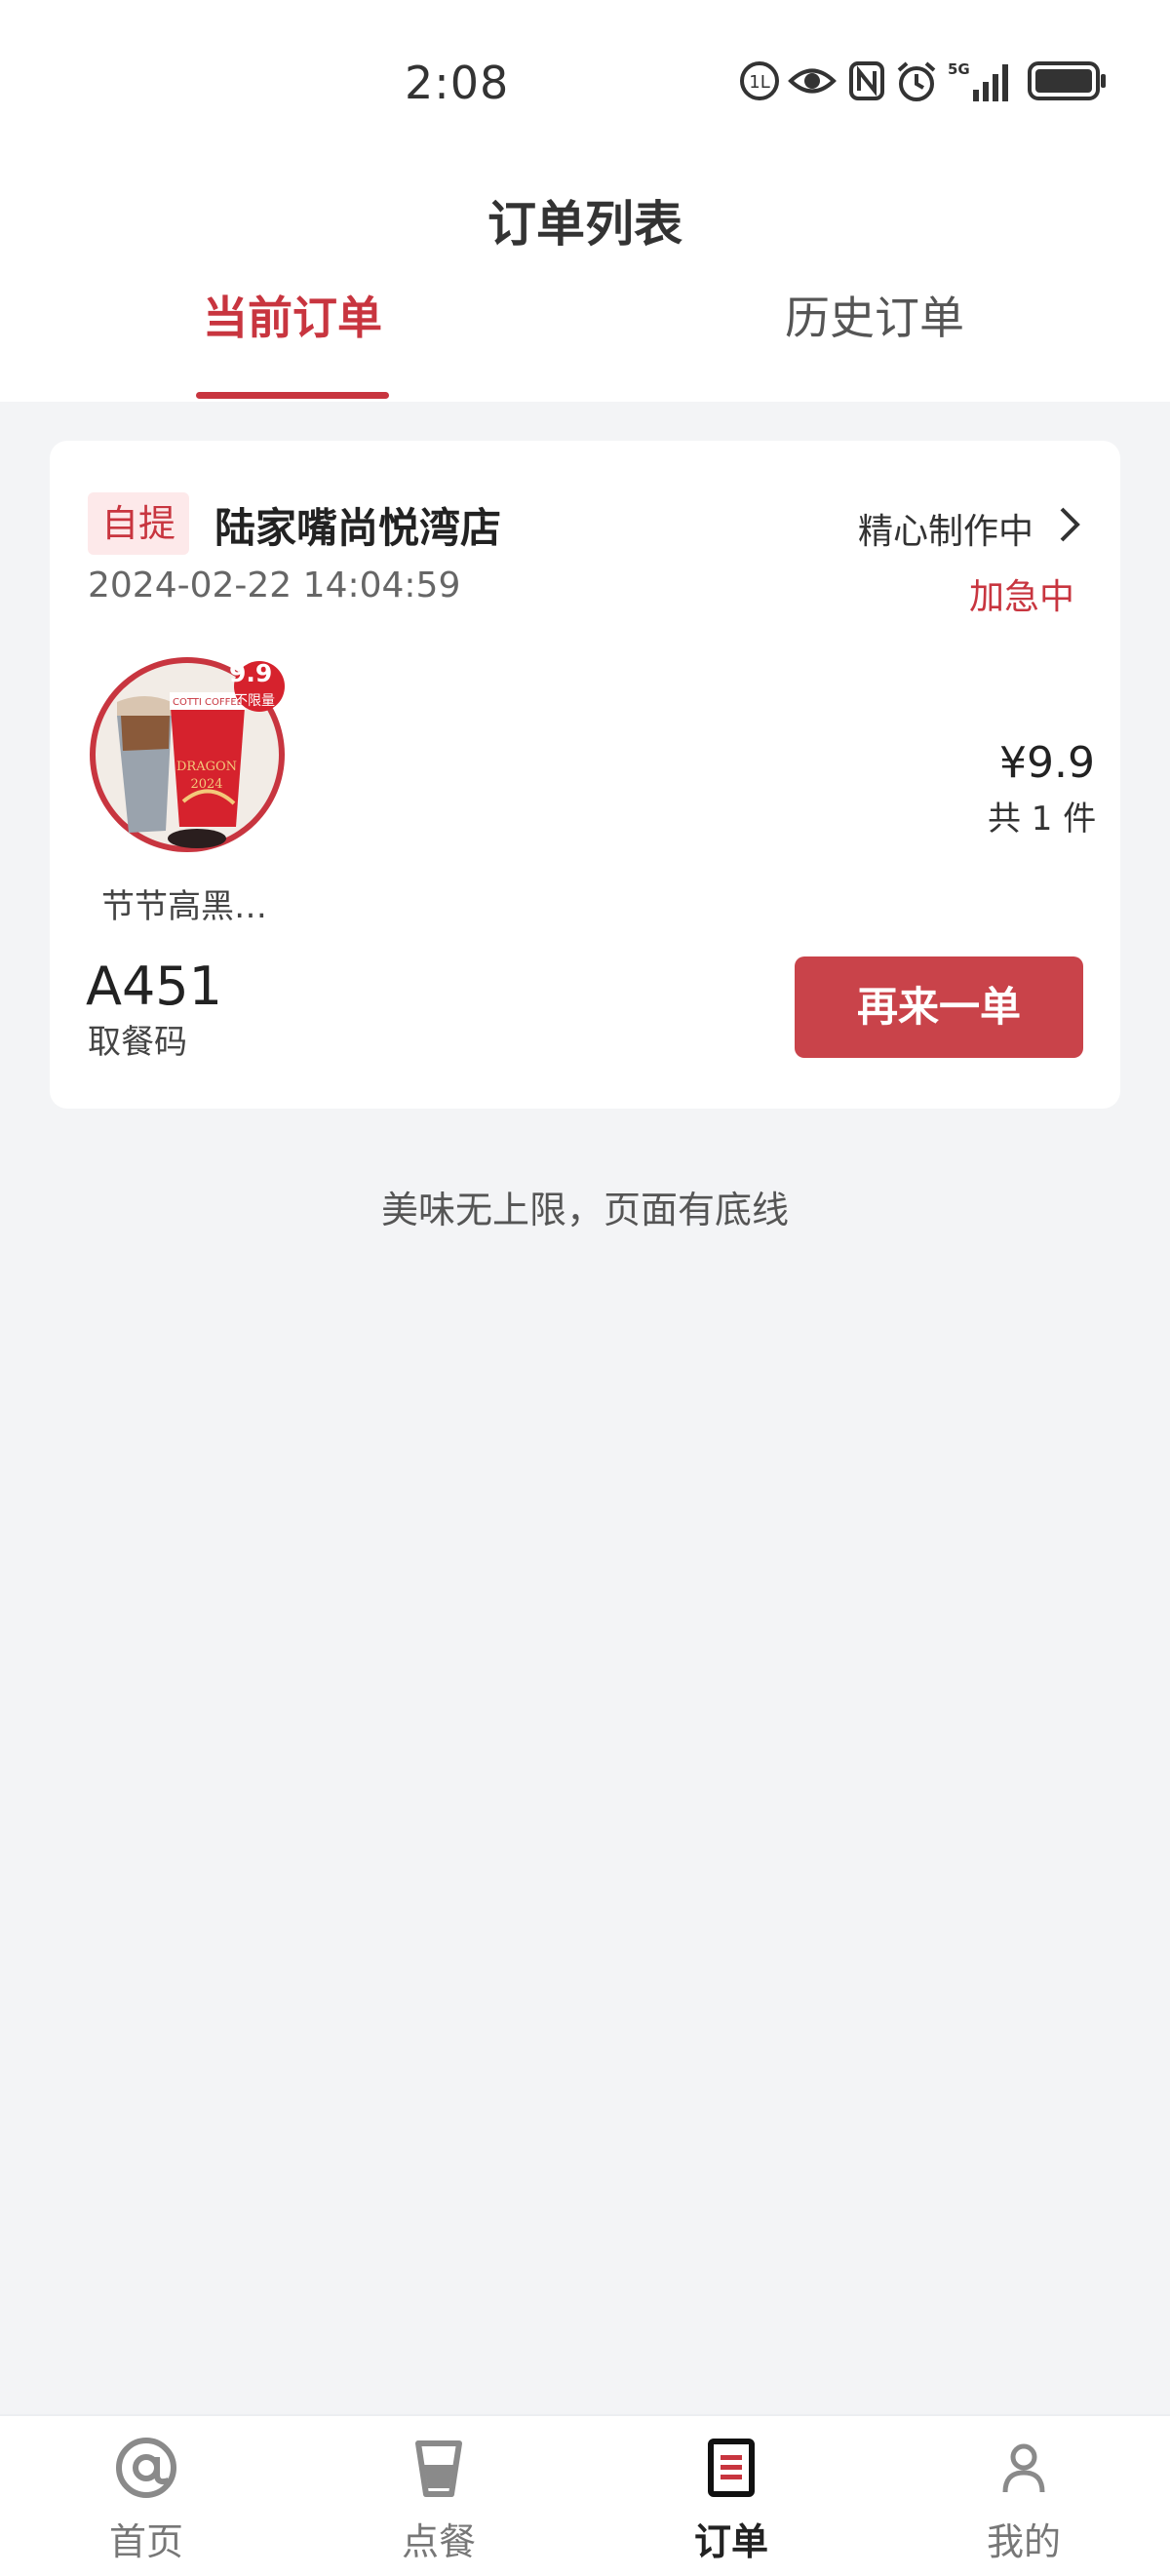 This screenshot has width=1170, height=2576. What do you see at coordinates (137, 1042) in the screenshot?
I see `pickup-code-label: 取餐码` at bounding box center [137, 1042].